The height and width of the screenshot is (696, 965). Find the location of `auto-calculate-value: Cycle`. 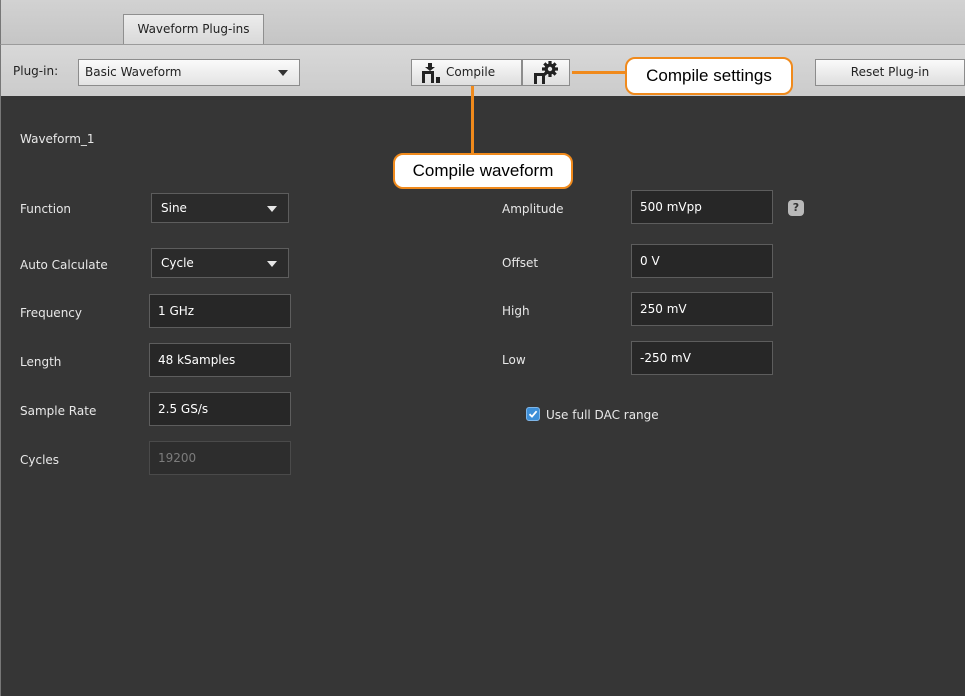

auto-calculate-value: Cycle is located at coordinates (177, 263).